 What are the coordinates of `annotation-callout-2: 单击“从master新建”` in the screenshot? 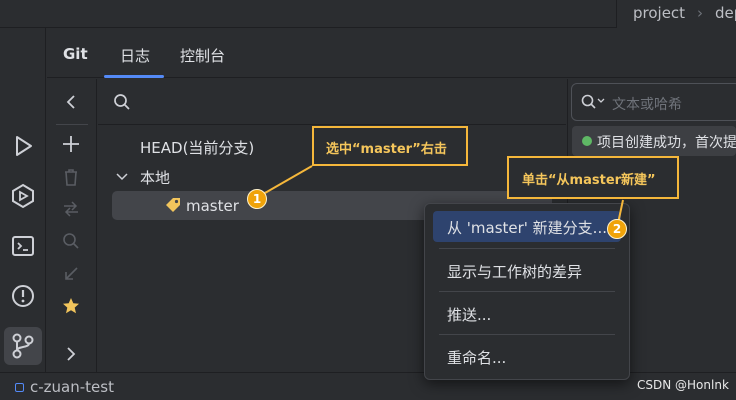 It's located at (593, 177).